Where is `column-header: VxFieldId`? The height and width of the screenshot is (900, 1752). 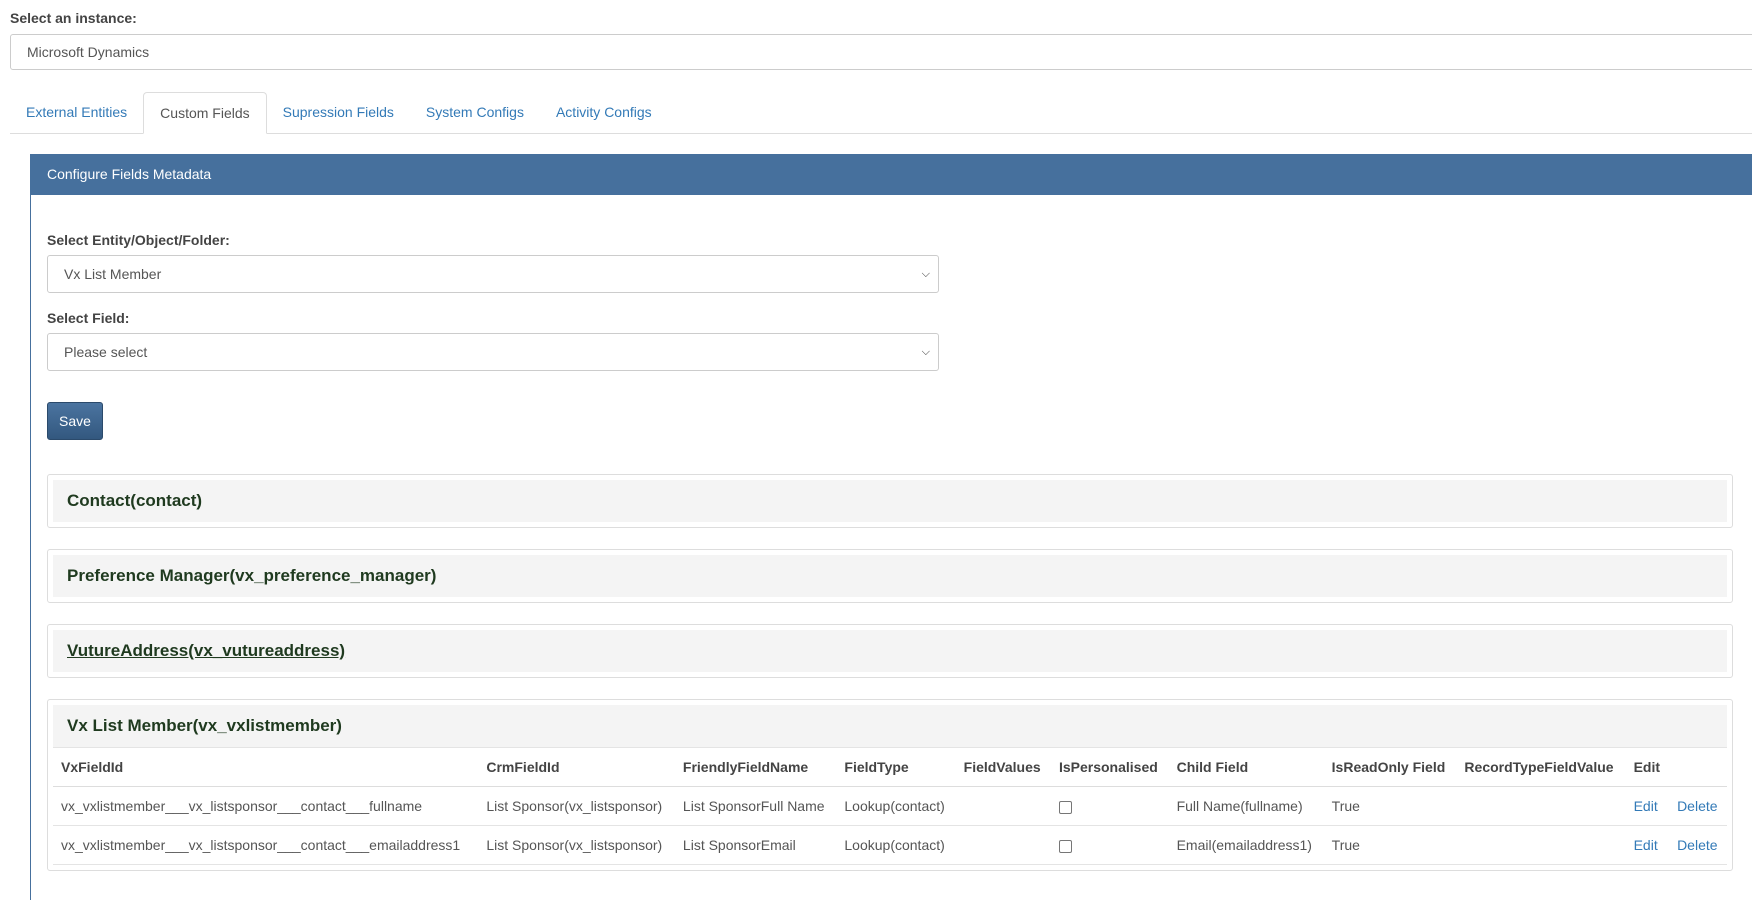
column-header: VxFieldId is located at coordinates (266, 767).